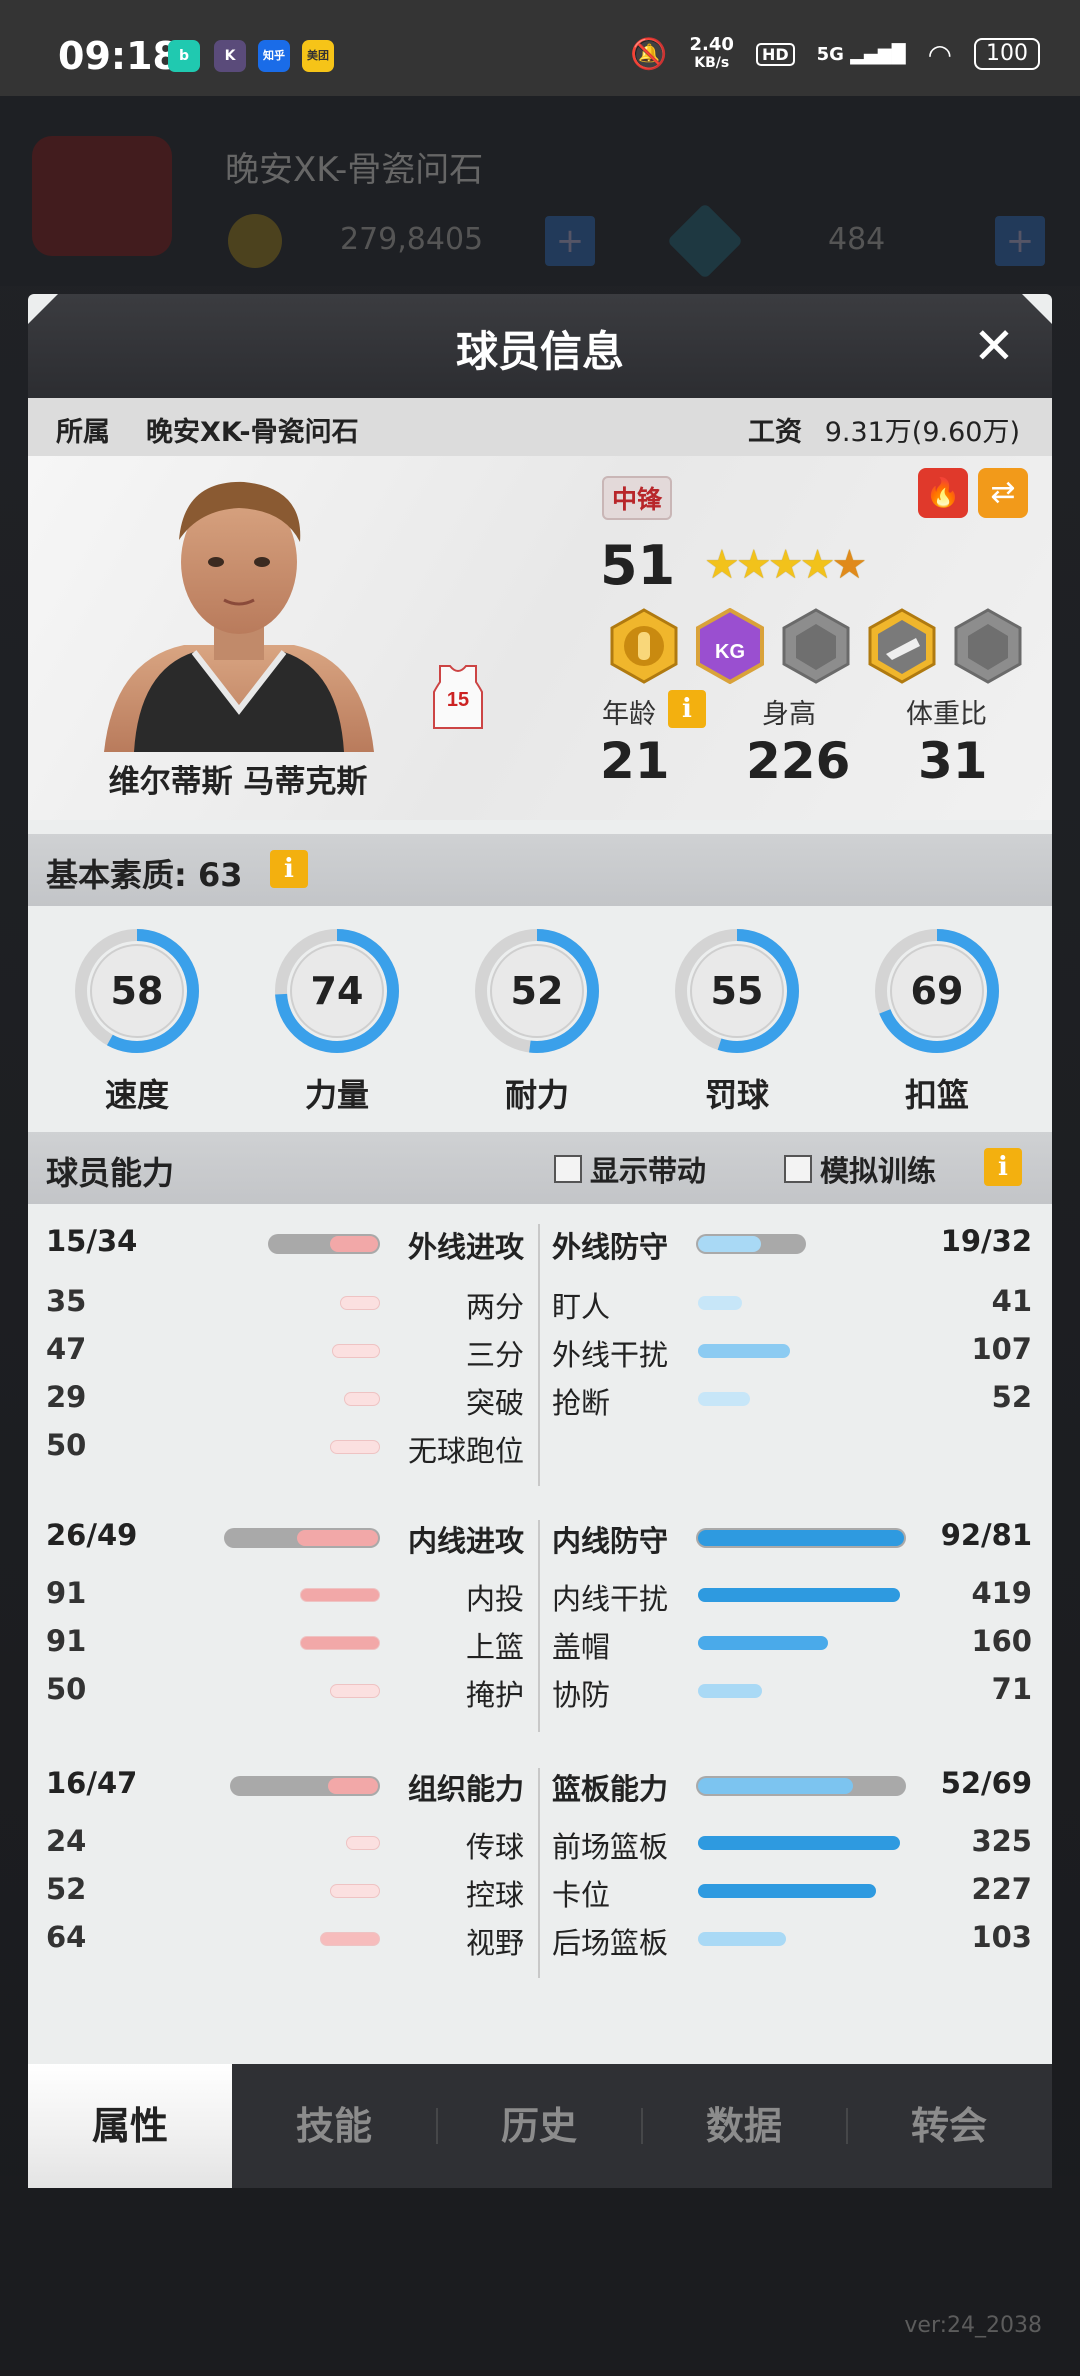  What do you see at coordinates (255, 241) in the screenshot?
I see `coin-icon` at bounding box center [255, 241].